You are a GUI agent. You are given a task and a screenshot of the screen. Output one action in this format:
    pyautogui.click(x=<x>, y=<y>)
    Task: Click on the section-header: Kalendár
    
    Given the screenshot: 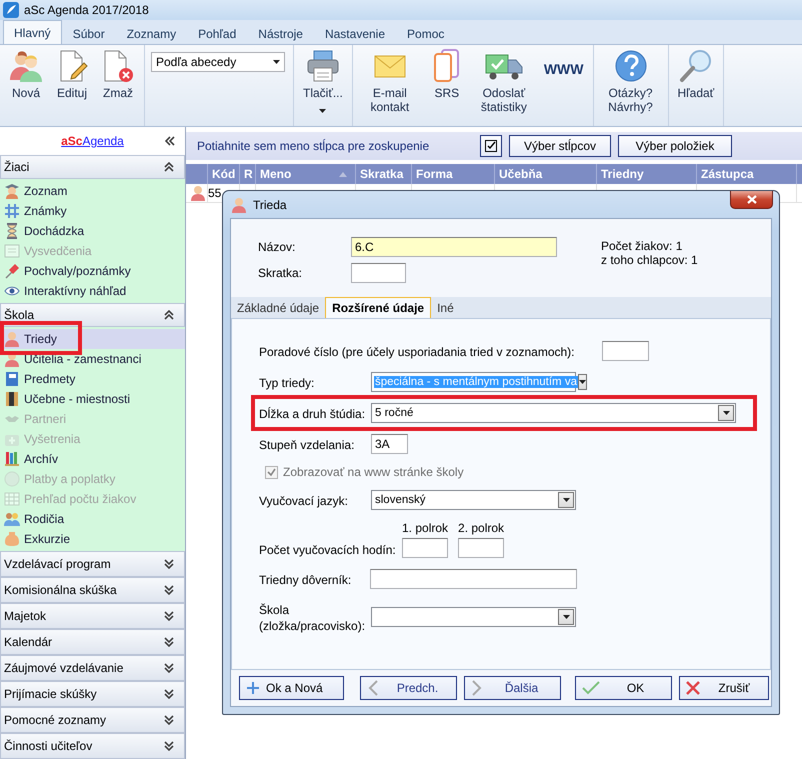 What is the action you would take?
    pyautogui.click(x=92, y=642)
    